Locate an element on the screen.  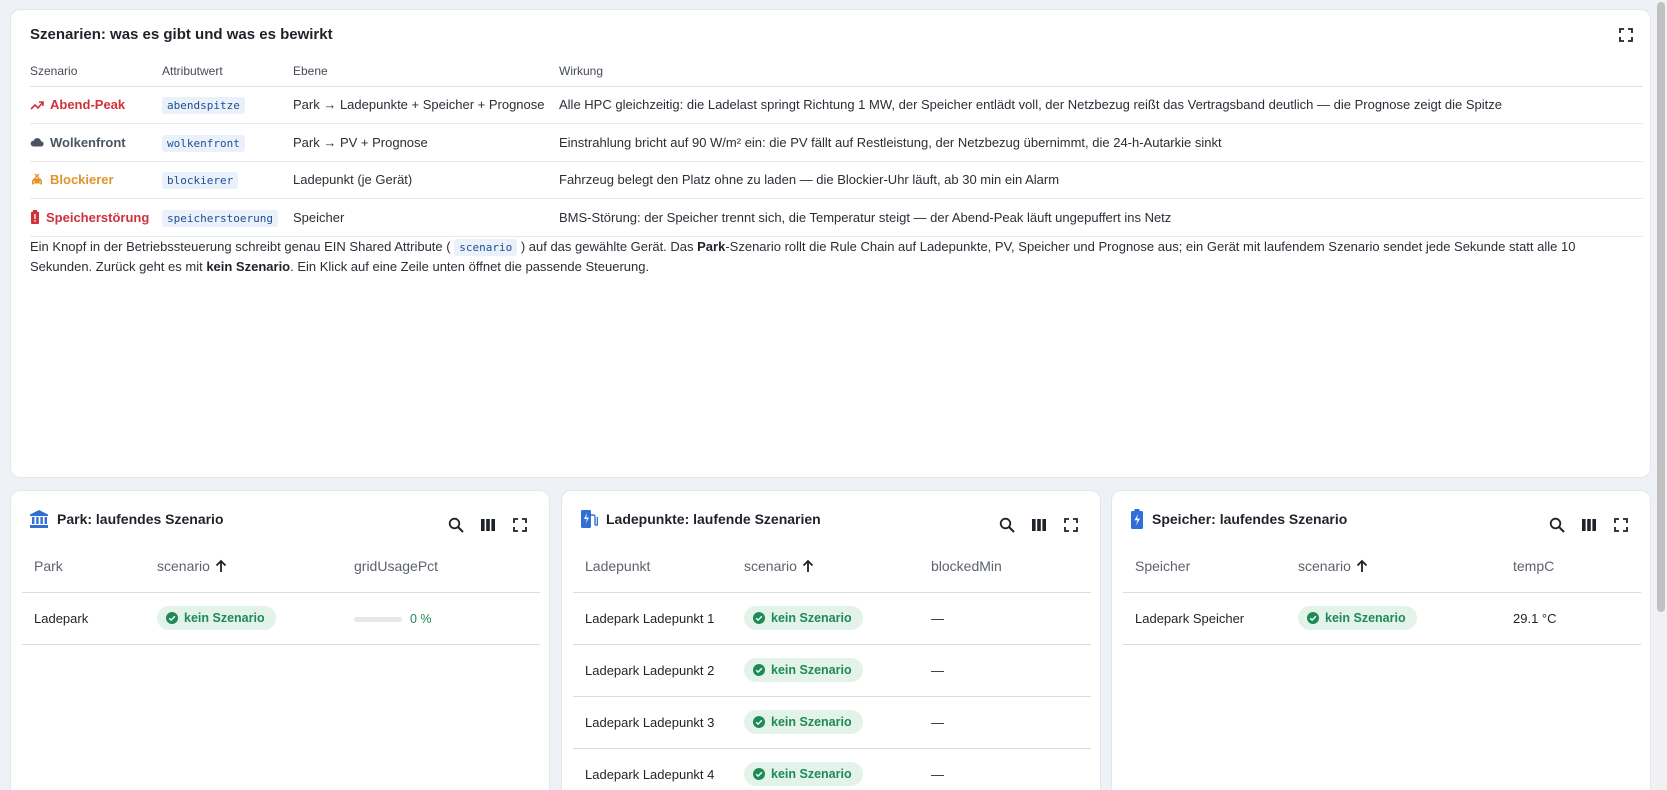
table-row: Ladepark Speicher kein Szenario 29.1 °C is located at coordinates (1382, 618).